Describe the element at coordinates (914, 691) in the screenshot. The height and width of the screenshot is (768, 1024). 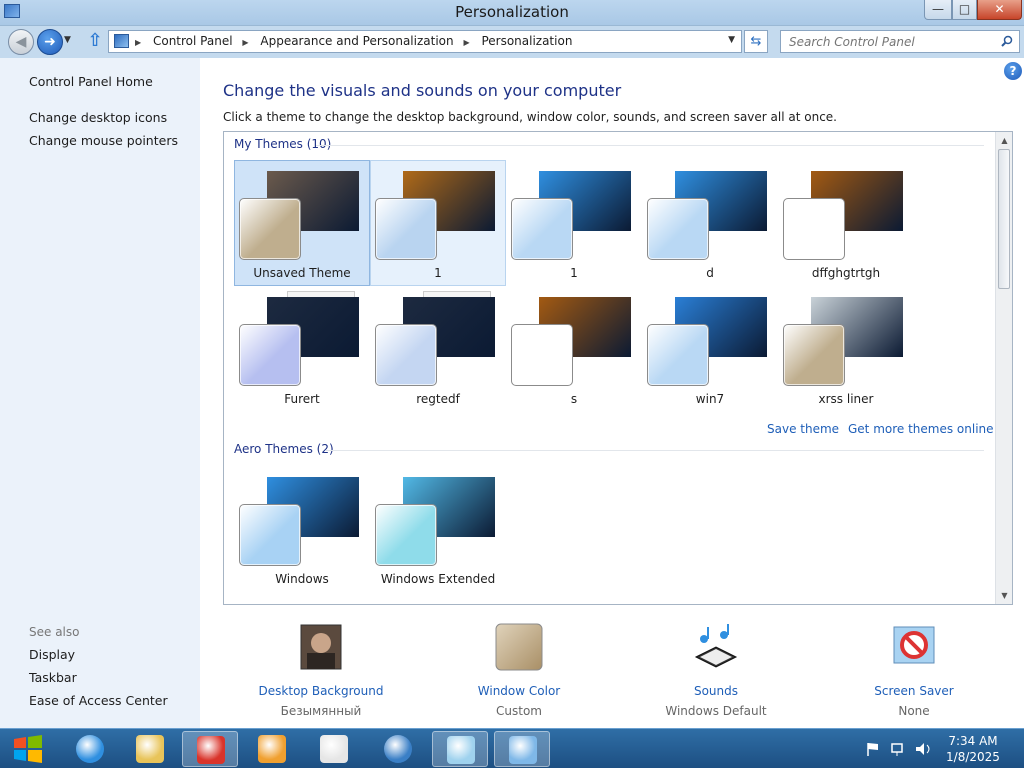
I see `screen-saver-label: Screen Saver` at that location.